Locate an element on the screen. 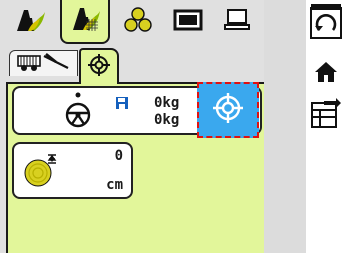  tab-bales is located at coordinates (138, 22).